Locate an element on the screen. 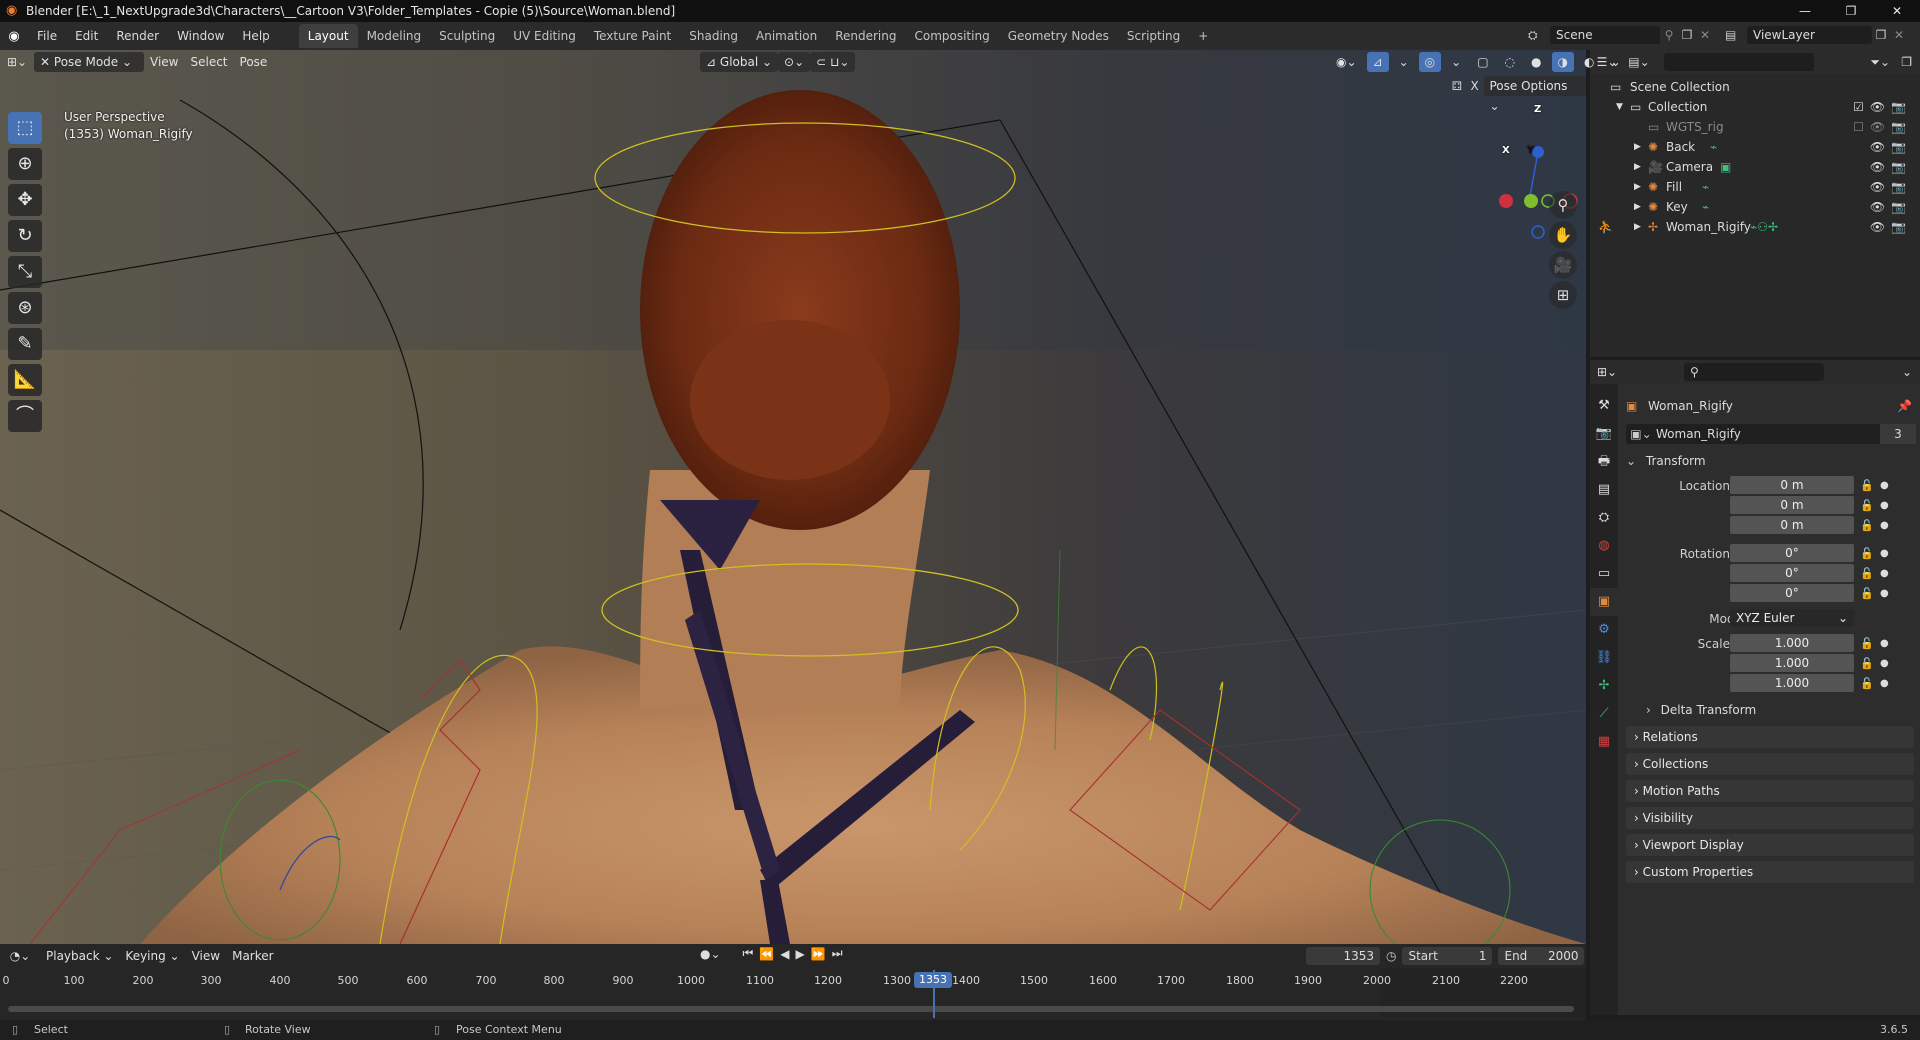 This screenshot has height=1040, width=1920. start-frame-field: Start 1 is located at coordinates (1447, 956).